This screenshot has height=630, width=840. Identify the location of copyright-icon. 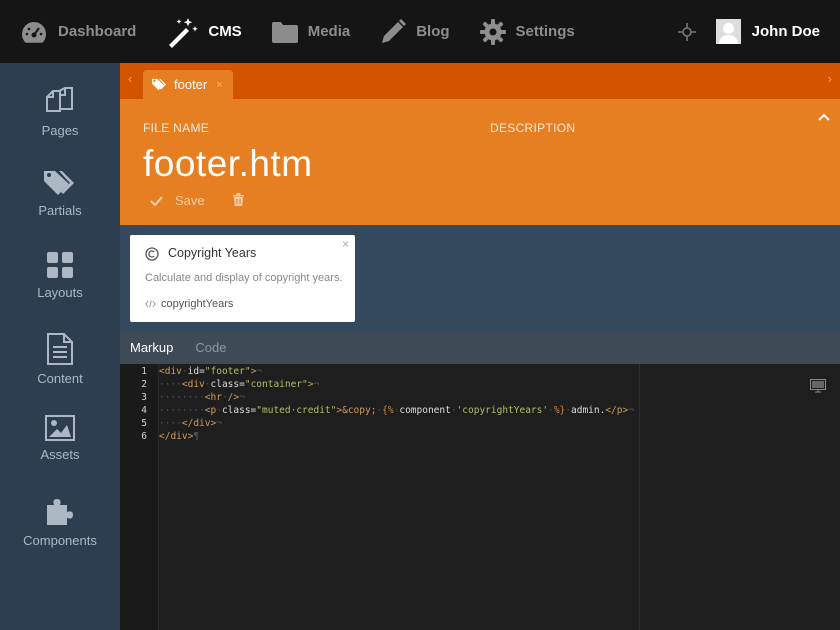
(152, 254).